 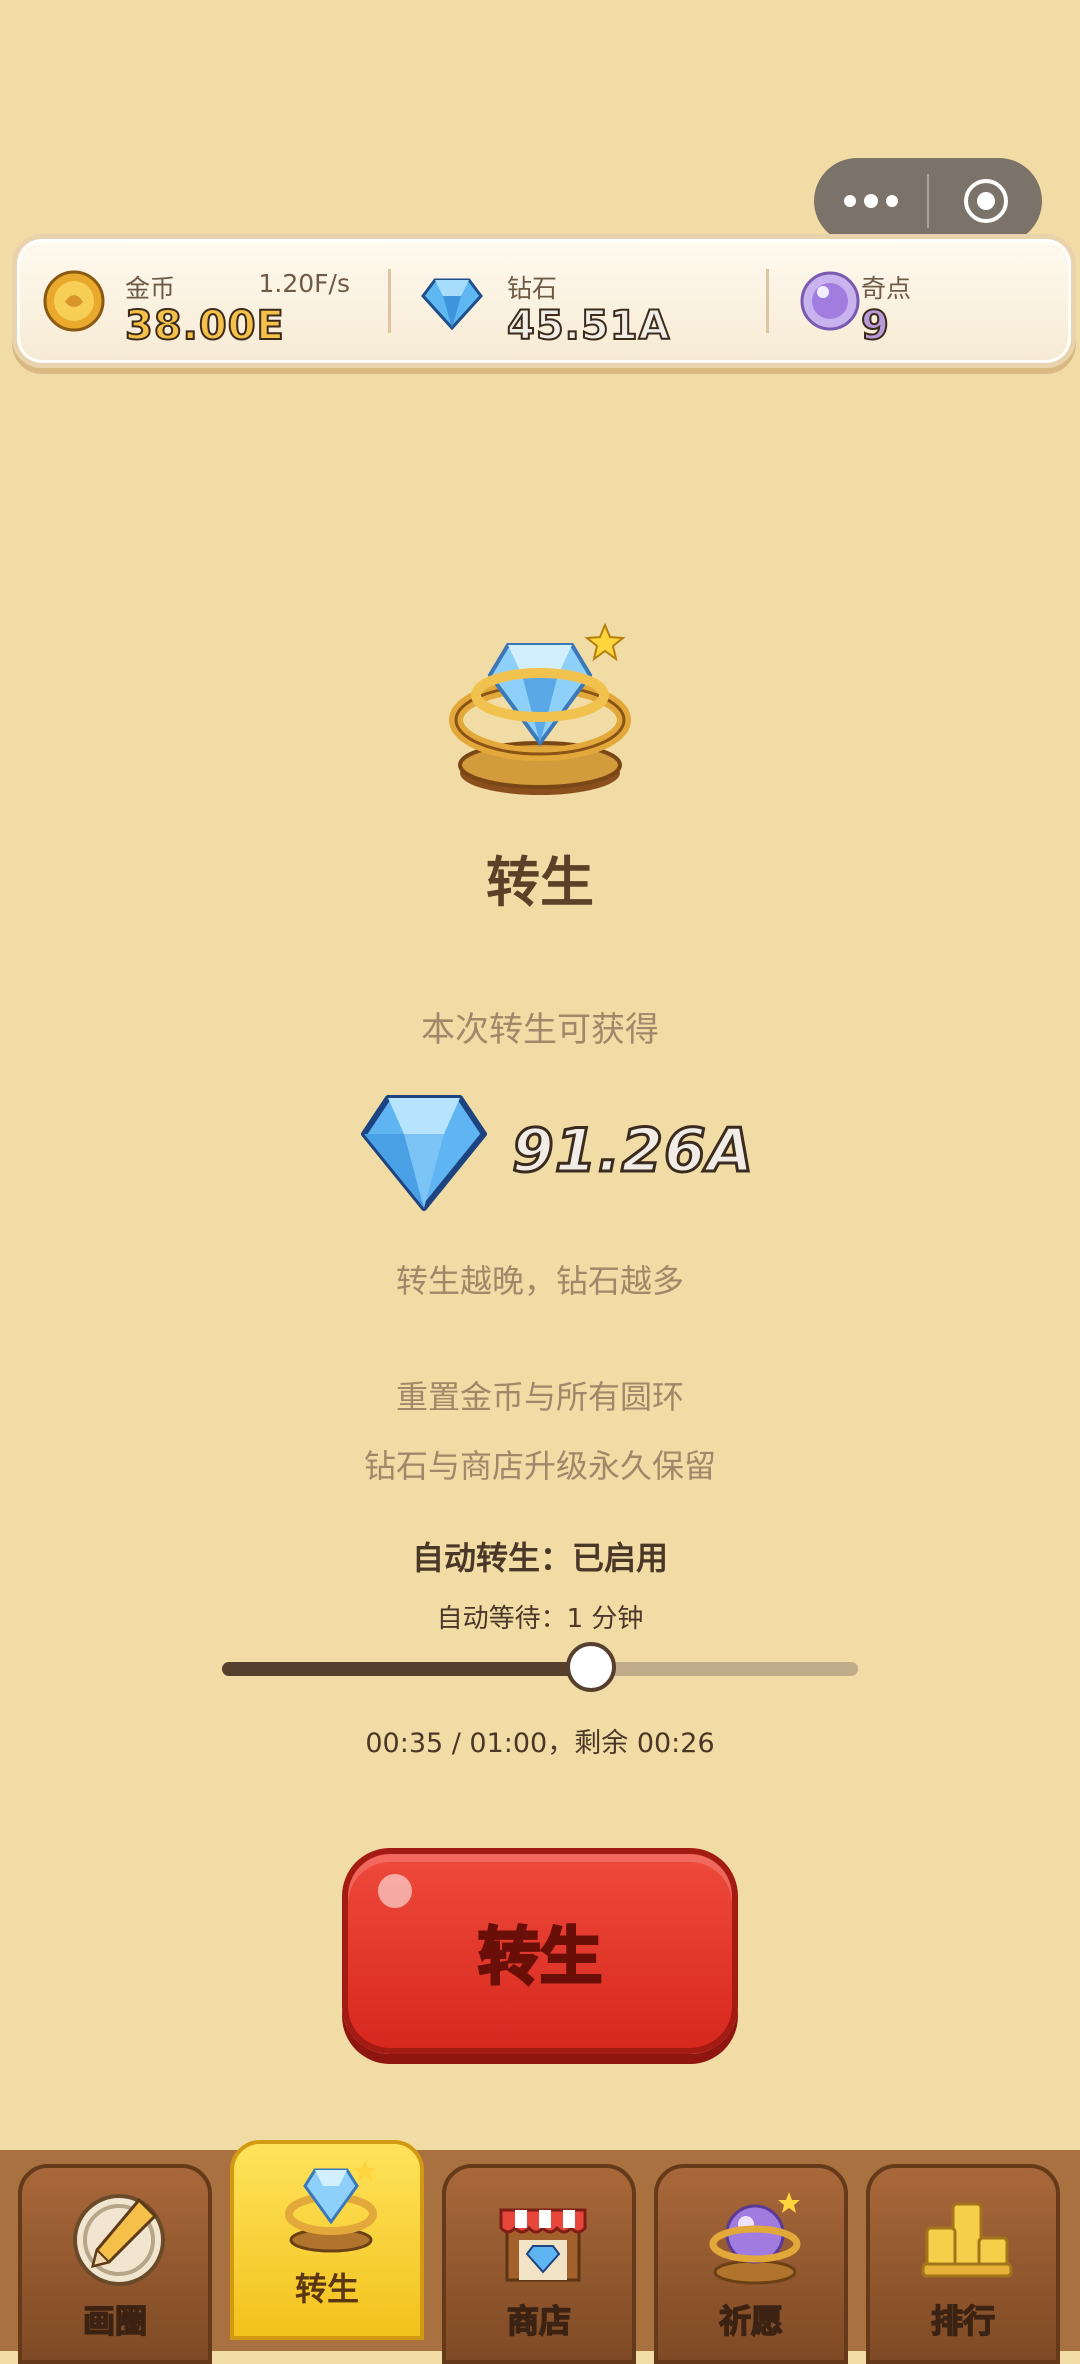 I want to click on diamond-resource: 钻石 45.51A, so click(x=578, y=301).